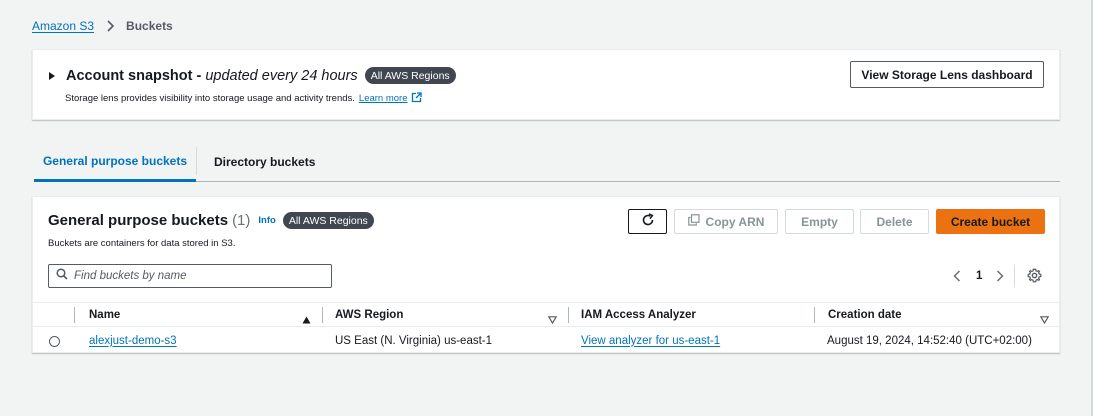 This screenshot has width=1093, height=416. What do you see at coordinates (264, 163) in the screenshot?
I see `tab-directory-buckets: Directory buckets` at bounding box center [264, 163].